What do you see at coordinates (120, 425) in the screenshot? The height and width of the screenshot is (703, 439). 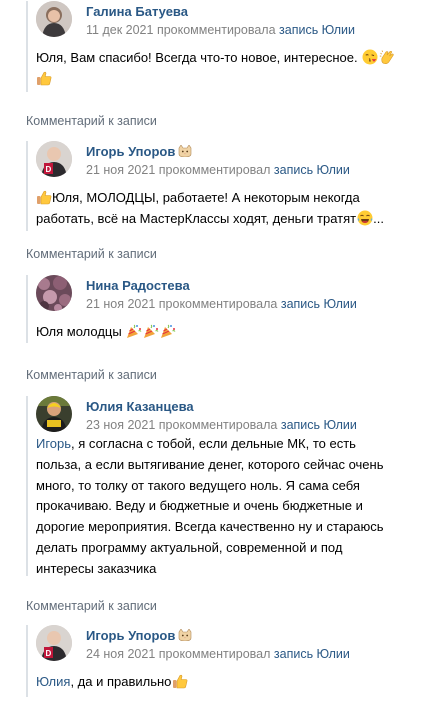 I see `comment-date: 23 ноя 2021` at bounding box center [120, 425].